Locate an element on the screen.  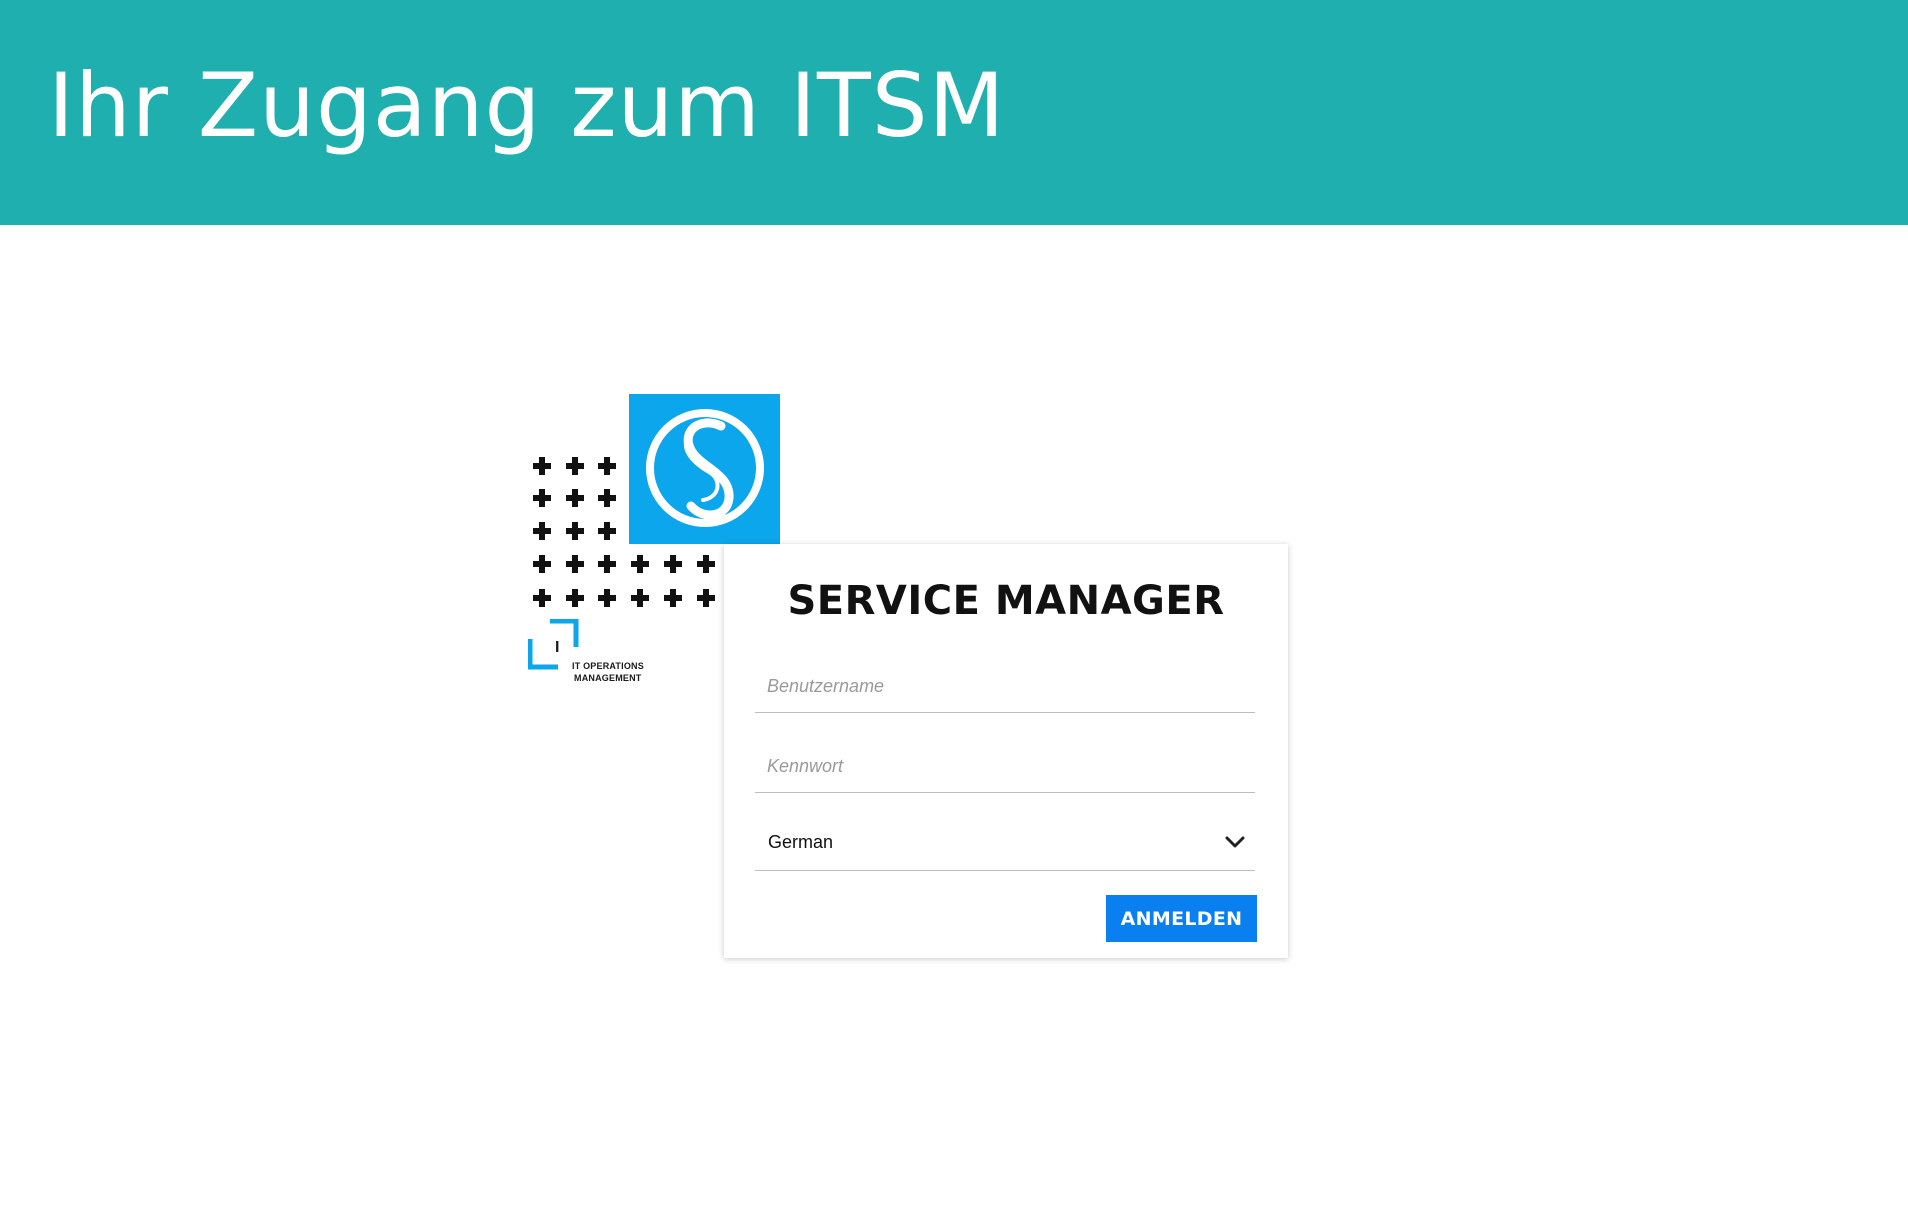
login-title: SERVICE MANAGER is located at coordinates (1006, 601).